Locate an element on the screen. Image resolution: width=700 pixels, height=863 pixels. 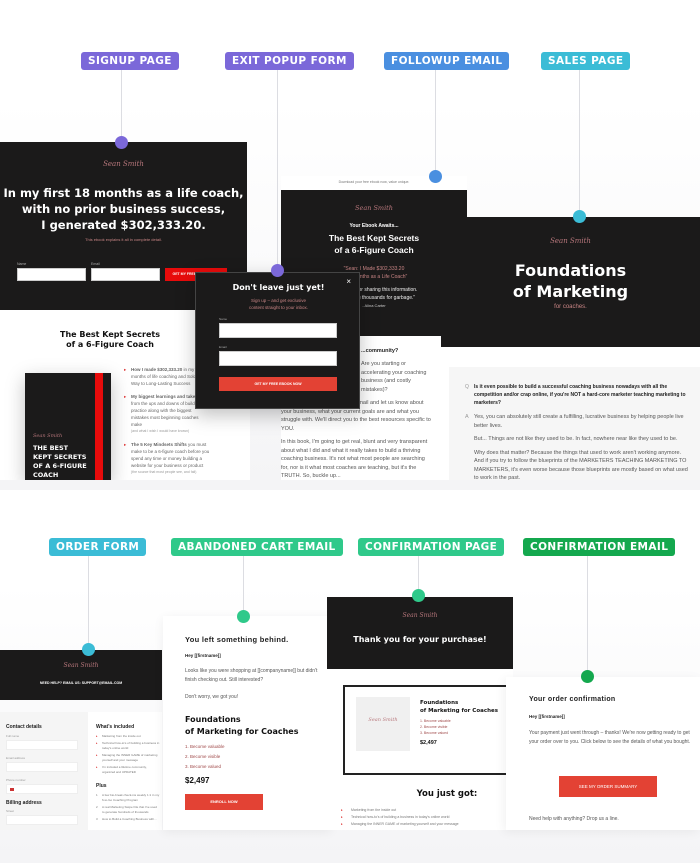
confirmation-product-title: Foundations of Marketing for Coaches is located at coordinates (459, 707).